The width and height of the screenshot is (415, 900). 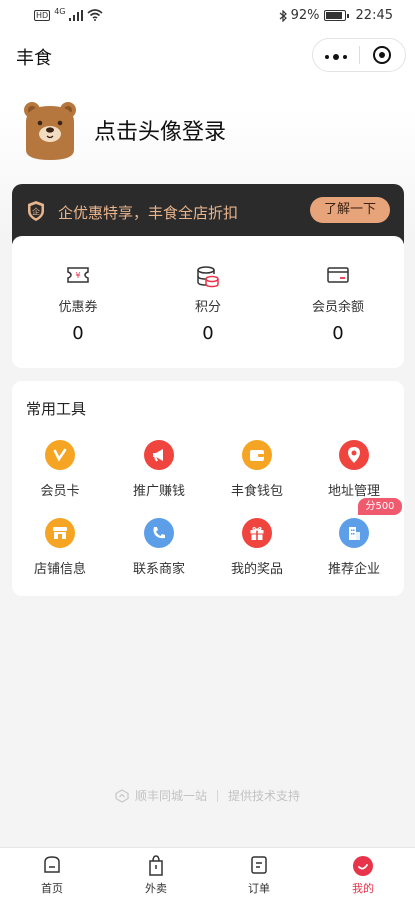 What do you see at coordinates (354, 455) in the screenshot?
I see `location-icon` at bounding box center [354, 455].